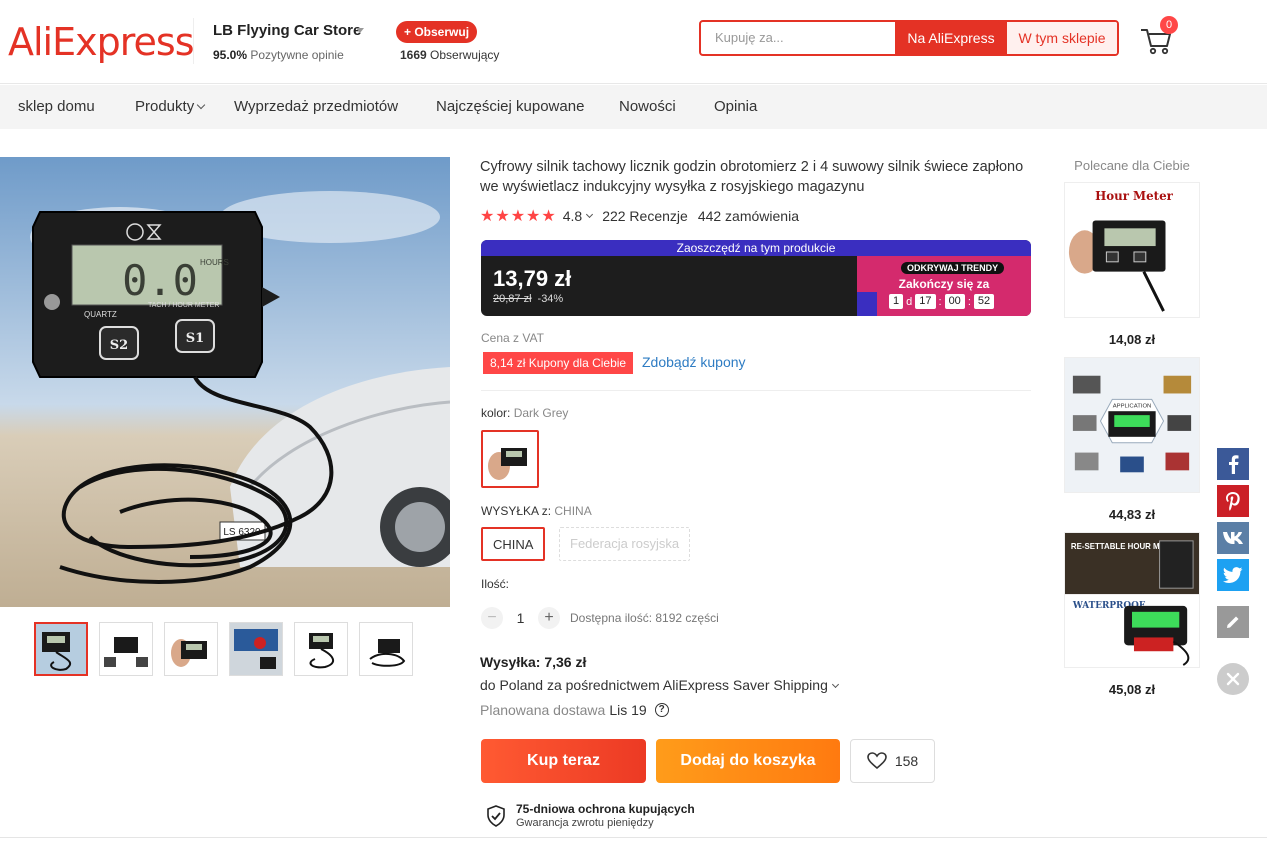  I want to click on recommended-item: Hour Meter 14,08 zł, so click(1132, 264).